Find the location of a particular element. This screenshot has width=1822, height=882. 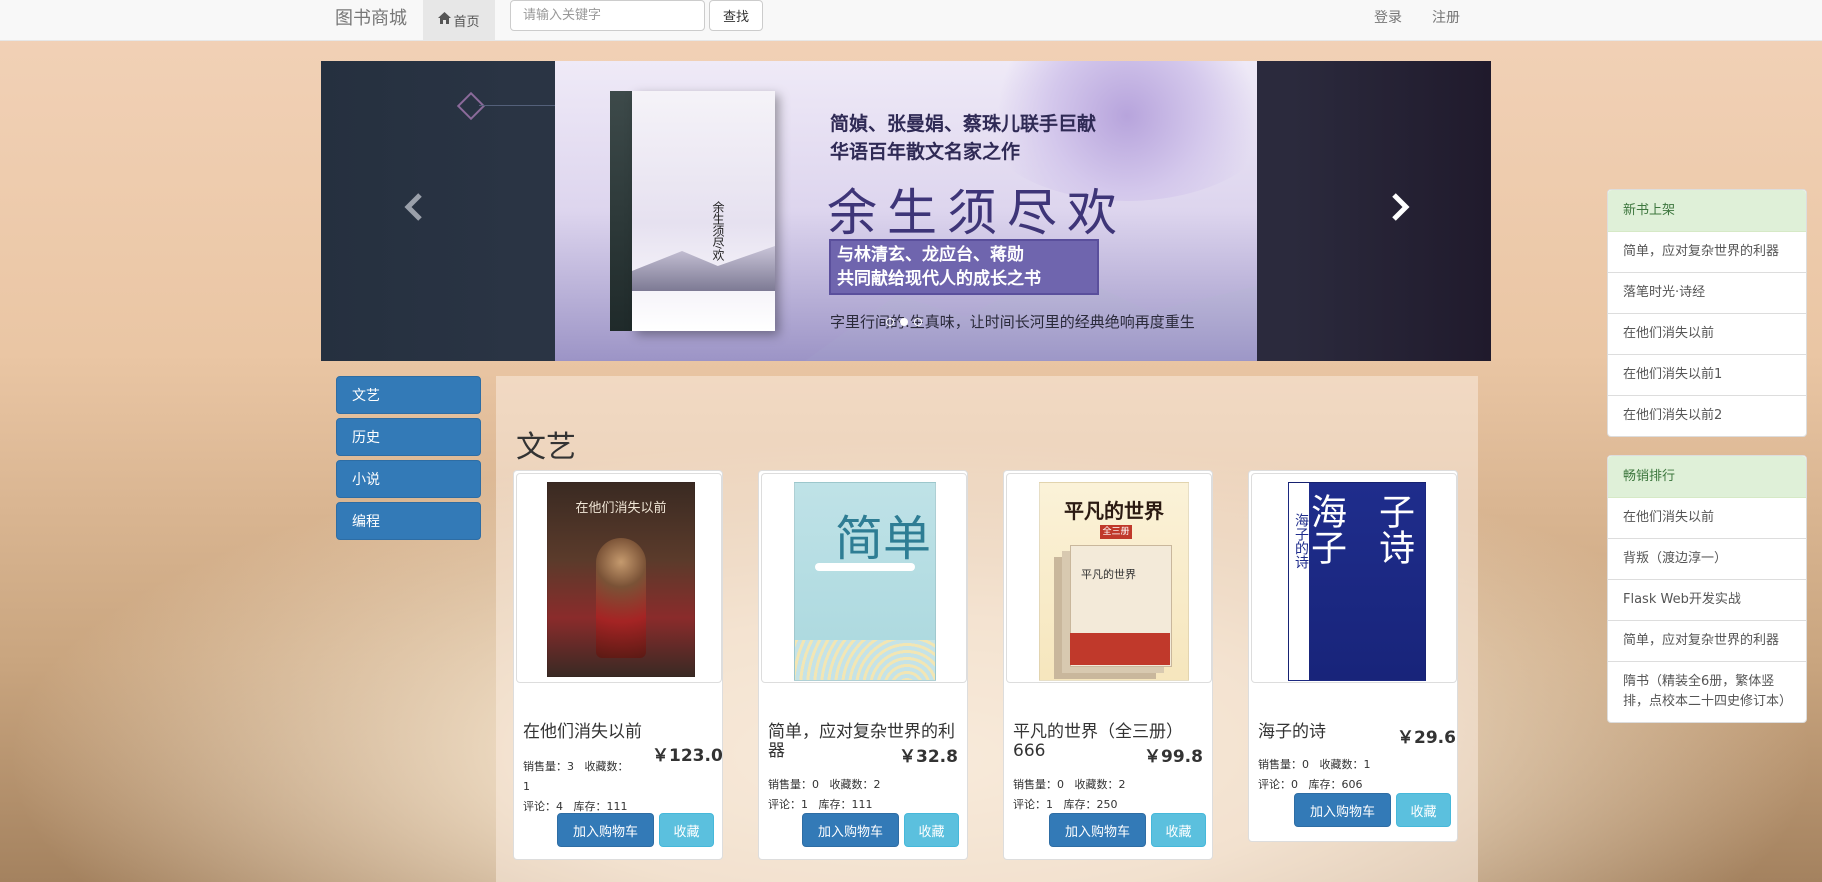

book-thumbnail: 简单 is located at coordinates (864, 578).